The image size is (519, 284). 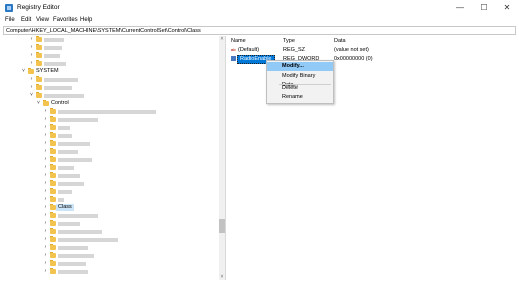 I want to click on menu-bar: File Edit View Favorites Help, so click(x=259, y=21).